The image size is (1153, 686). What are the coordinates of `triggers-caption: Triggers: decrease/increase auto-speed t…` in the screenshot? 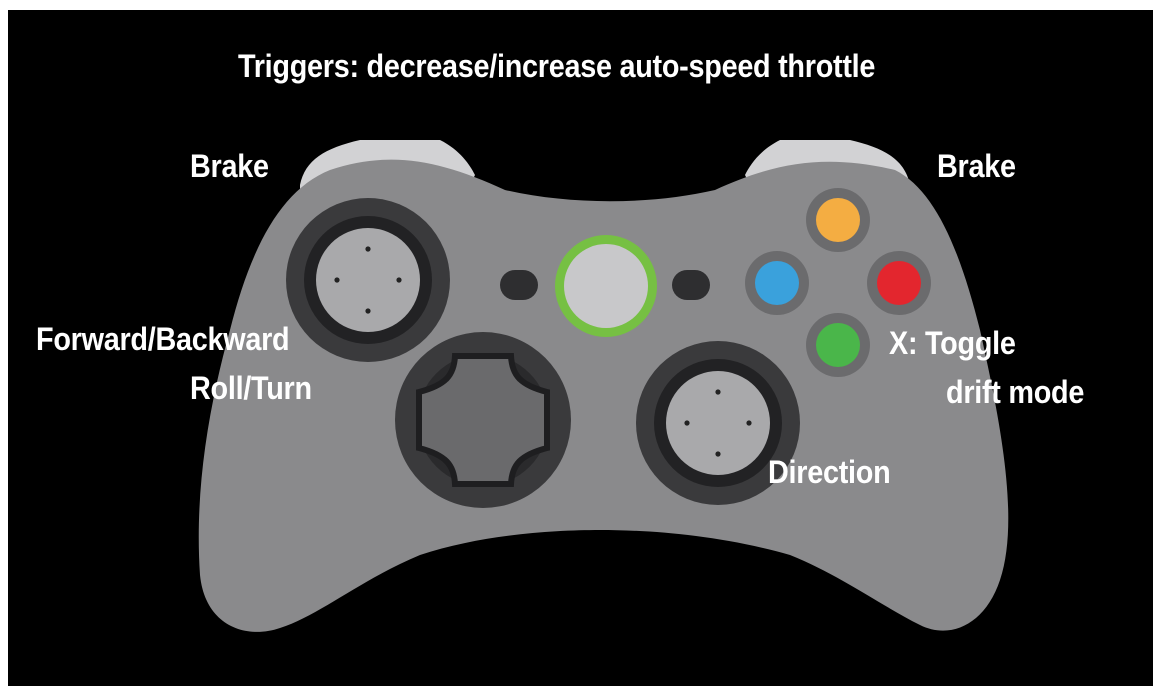 It's located at (557, 66).